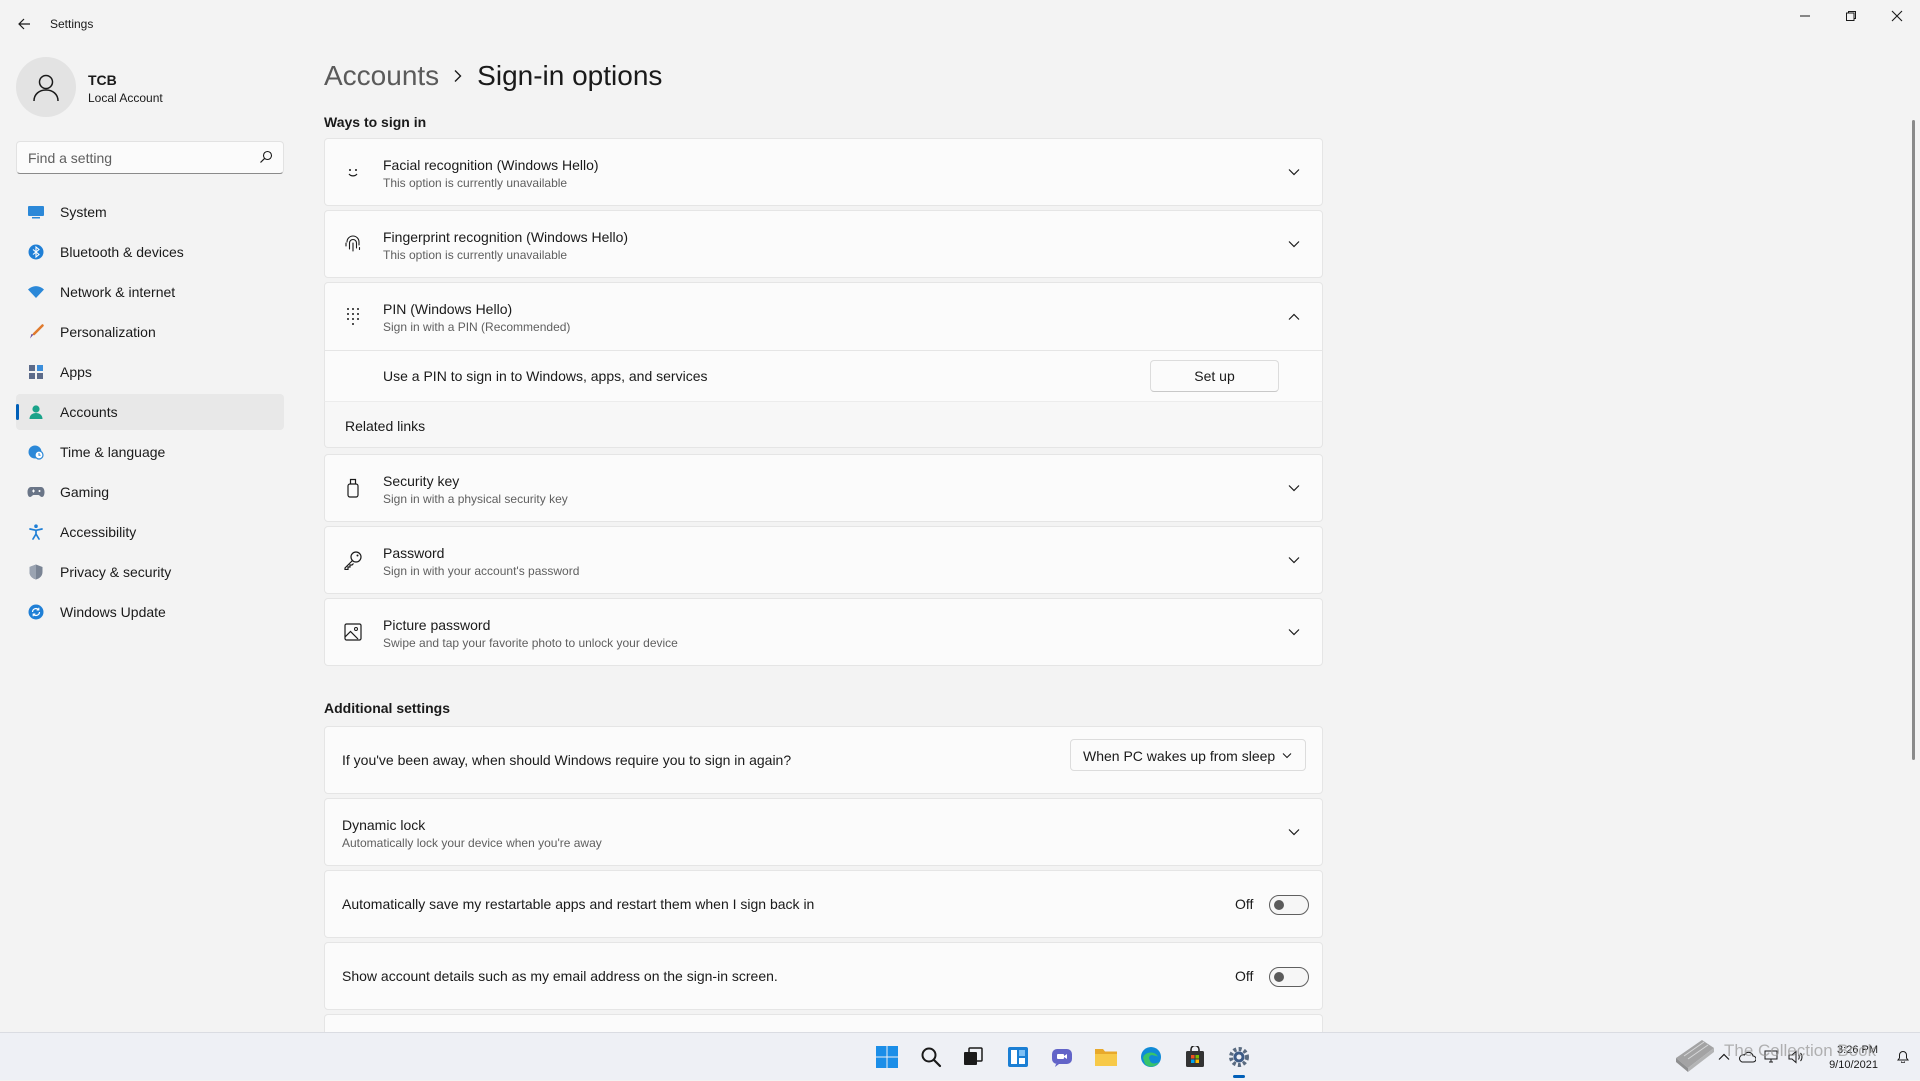  What do you see at coordinates (1913, 440) in the screenshot?
I see `scrollbar` at bounding box center [1913, 440].